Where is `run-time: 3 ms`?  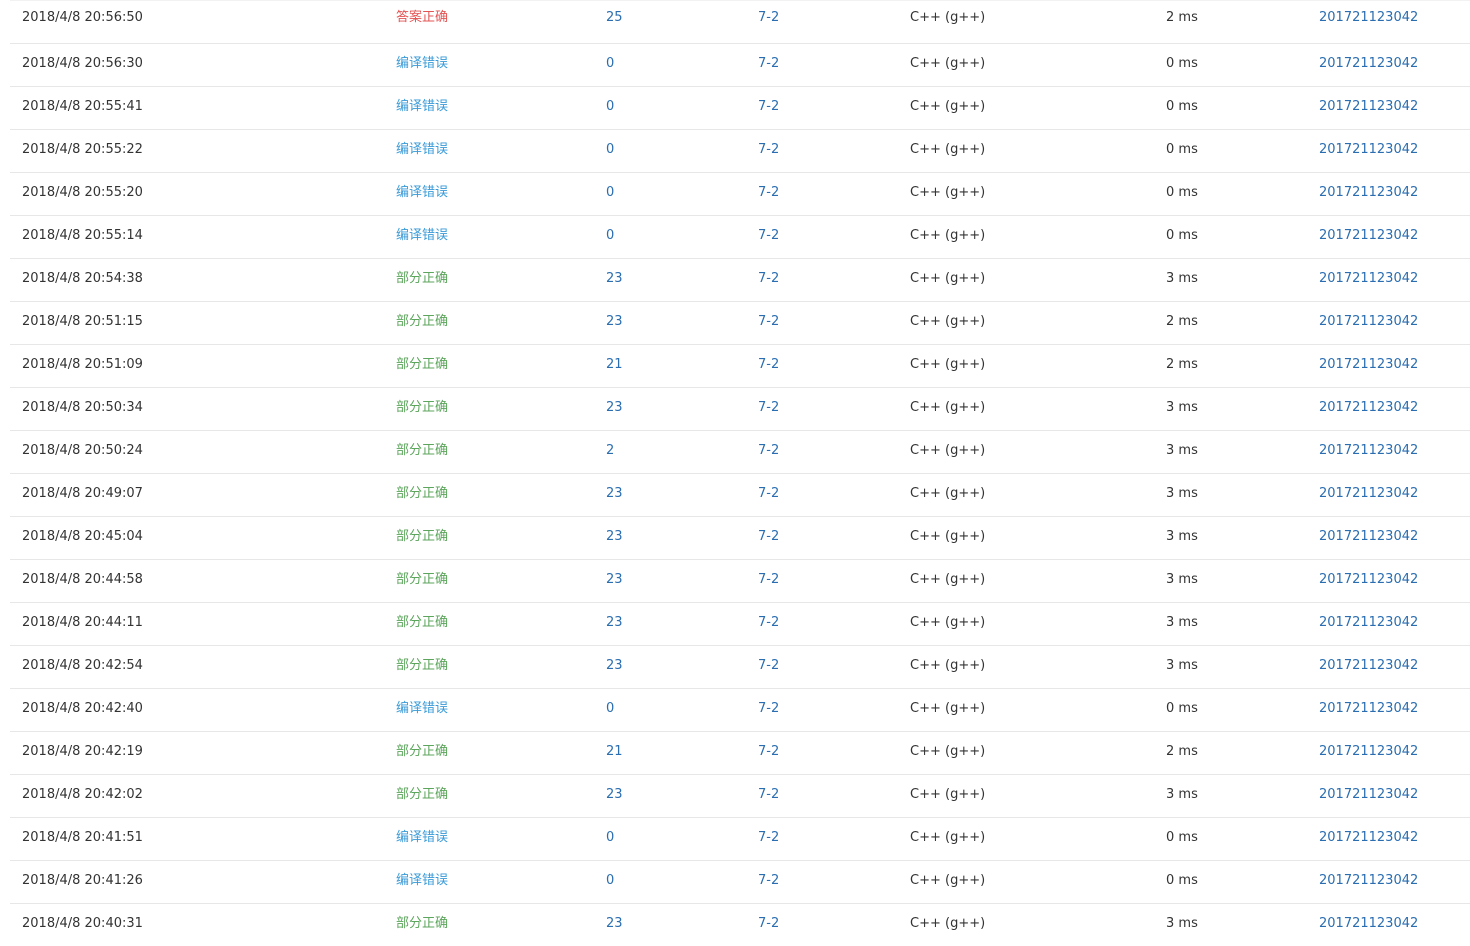 run-time: 3 ms is located at coordinates (1182, 622).